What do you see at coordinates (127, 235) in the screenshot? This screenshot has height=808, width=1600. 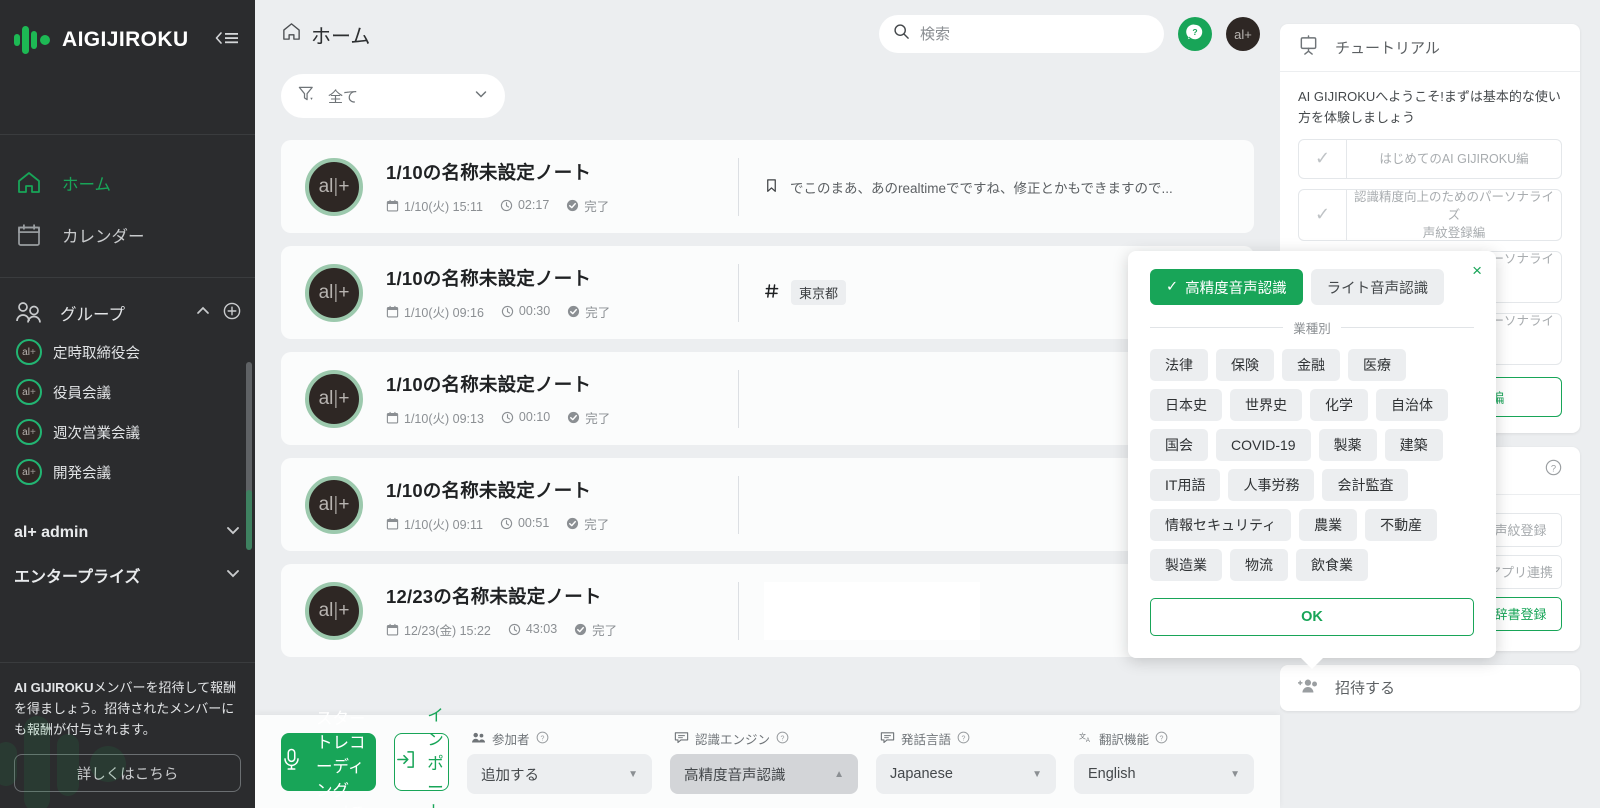 I see `sidebar-item-calendar: カレンダー` at bounding box center [127, 235].